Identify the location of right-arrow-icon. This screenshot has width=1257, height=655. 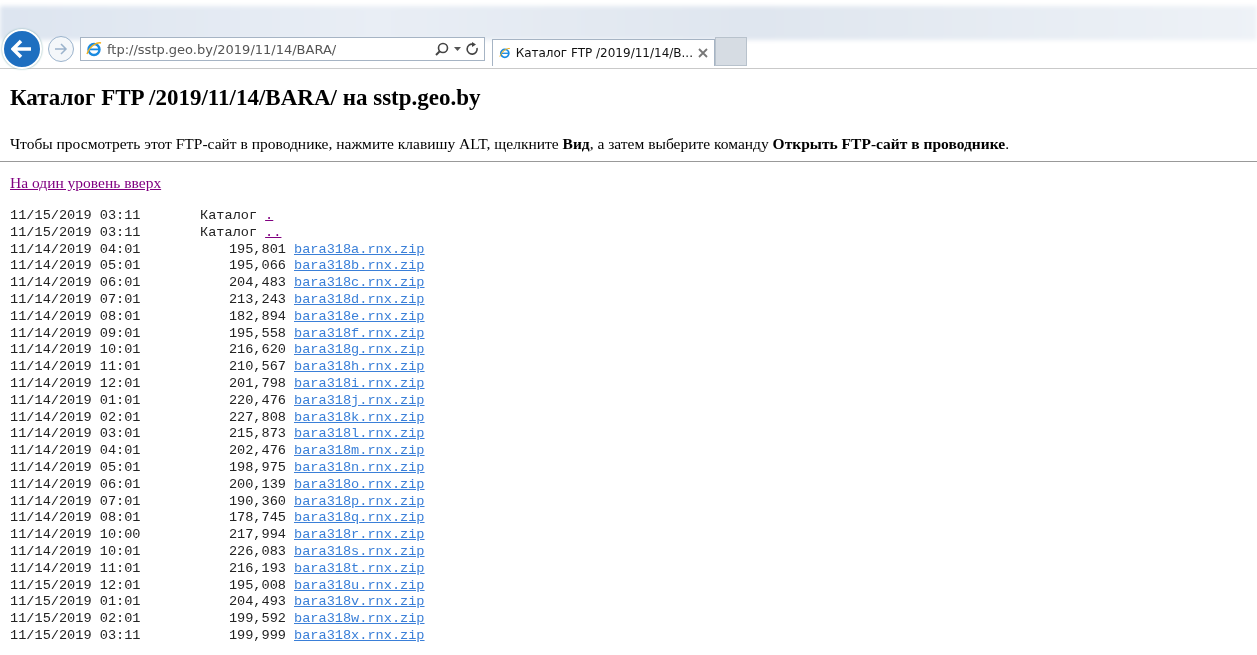
(61, 49).